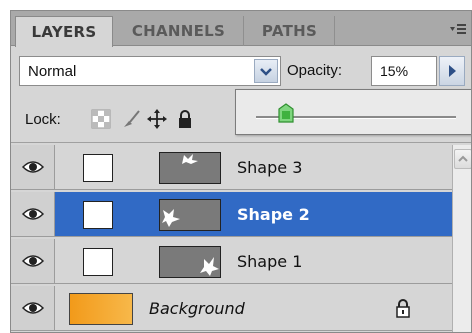 This screenshot has width=472, height=333. I want to click on blend-mode-select: Normal, so click(150, 71).